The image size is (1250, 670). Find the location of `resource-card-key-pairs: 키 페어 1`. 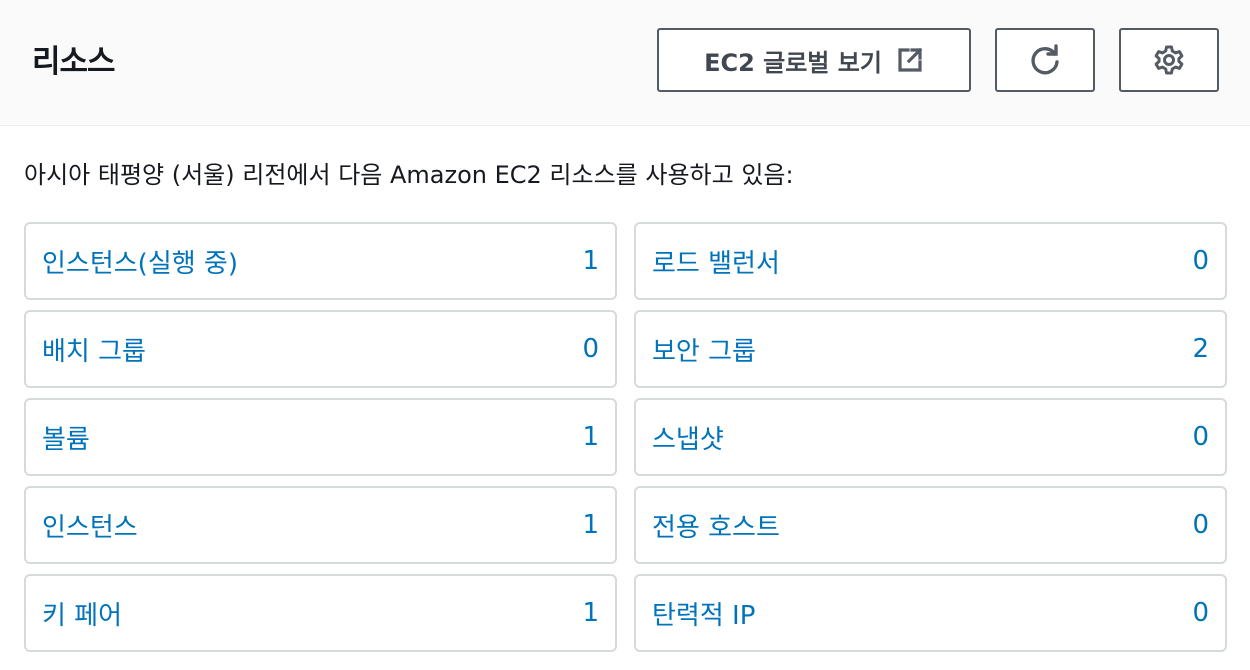

resource-card-key-pairs: 키 페어 1 is located at coordinates (320, 613).